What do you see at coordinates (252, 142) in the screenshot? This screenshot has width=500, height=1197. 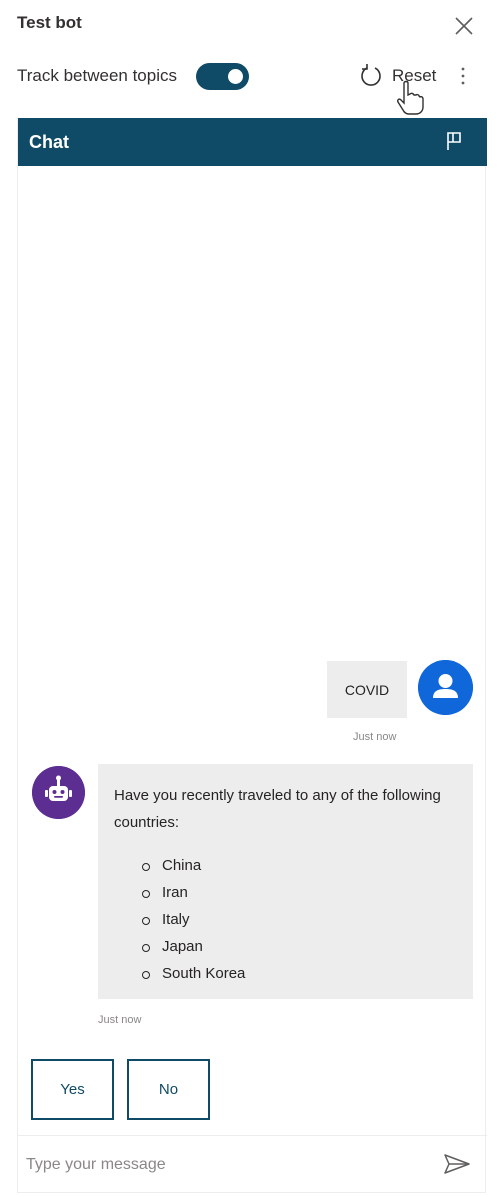 I see `chat-header: Chat` at bounding box center [252, 142].